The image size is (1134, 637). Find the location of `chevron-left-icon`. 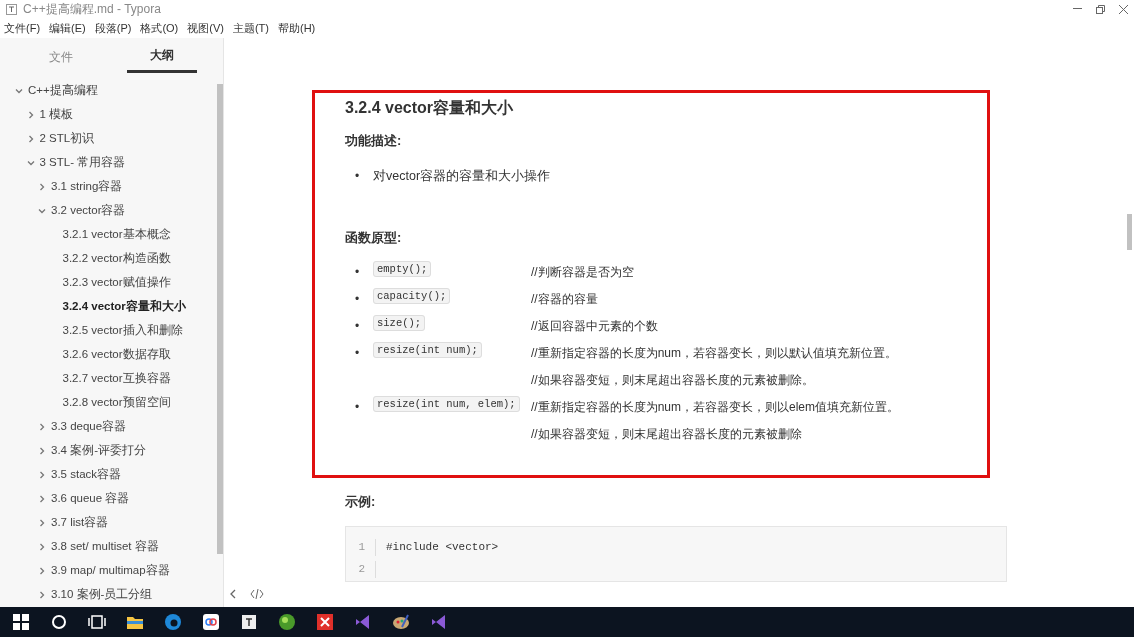

chevron-left-icon is located at coordinates (233, 594).